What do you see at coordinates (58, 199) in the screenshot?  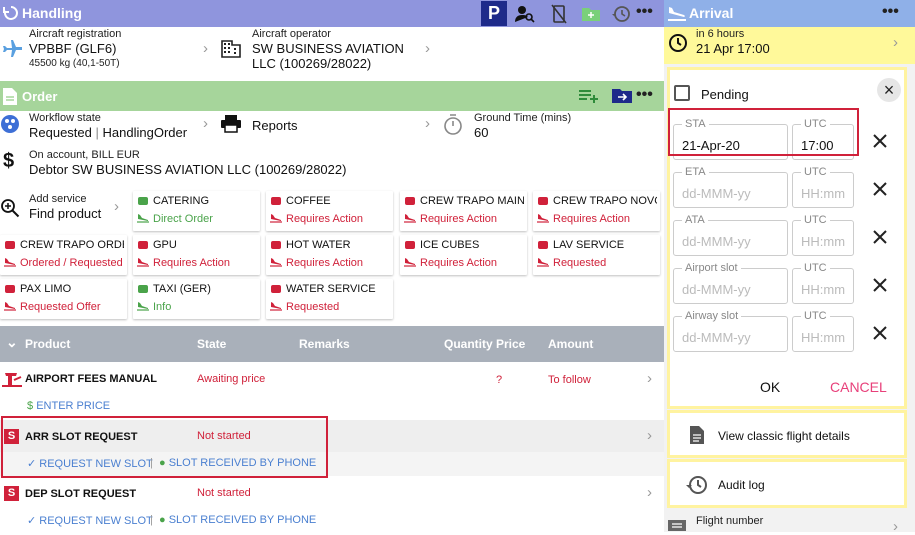 I see `add-service-label: Add service` at bounding box center [58, 199].